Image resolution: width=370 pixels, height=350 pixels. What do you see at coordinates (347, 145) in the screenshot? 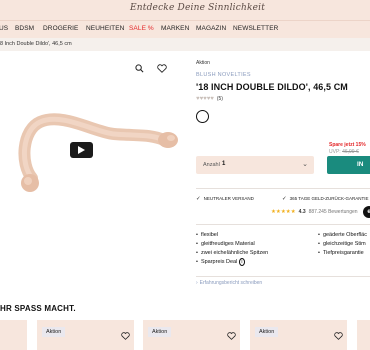
I see `promo-text: Spare jetzt 15%` at bounding box center [347, 145].